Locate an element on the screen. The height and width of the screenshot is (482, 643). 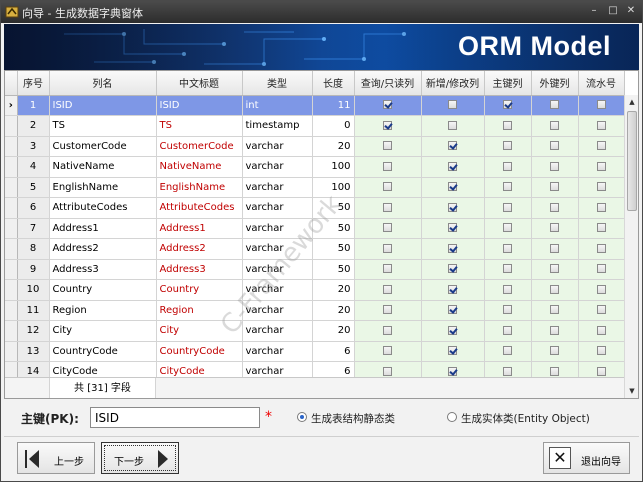
cell-name: AttributeCodes is located at coordinates (103, 208).